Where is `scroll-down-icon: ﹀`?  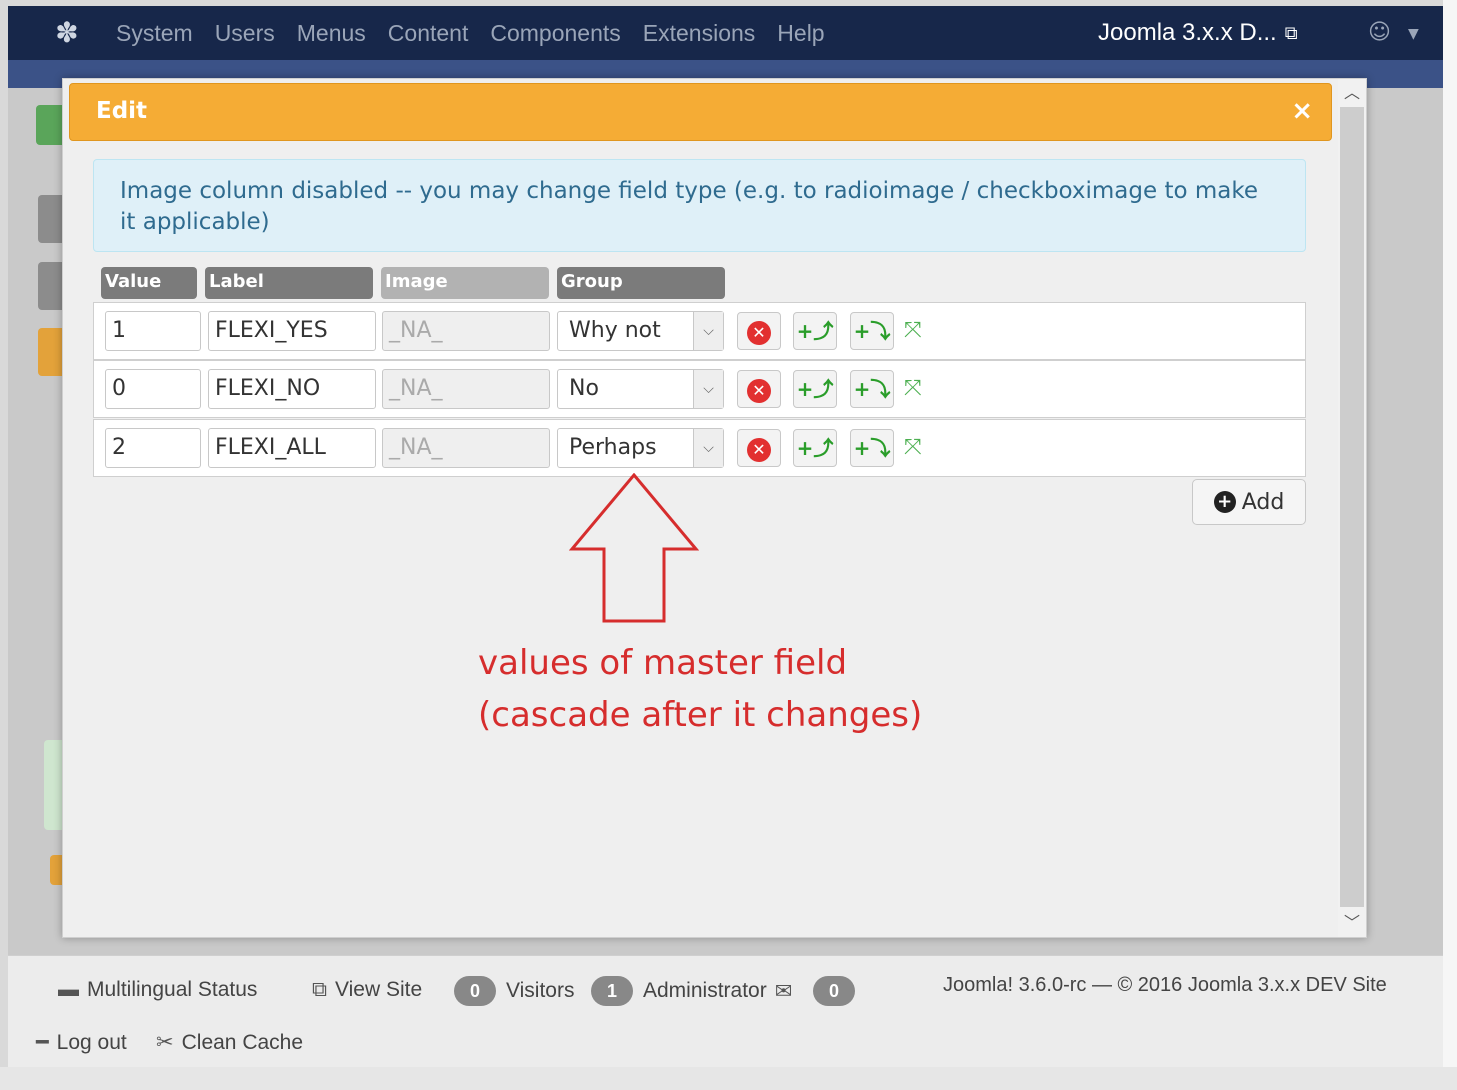
scroll-down-icon: ﹀ is located at coordinates (1352, 923).